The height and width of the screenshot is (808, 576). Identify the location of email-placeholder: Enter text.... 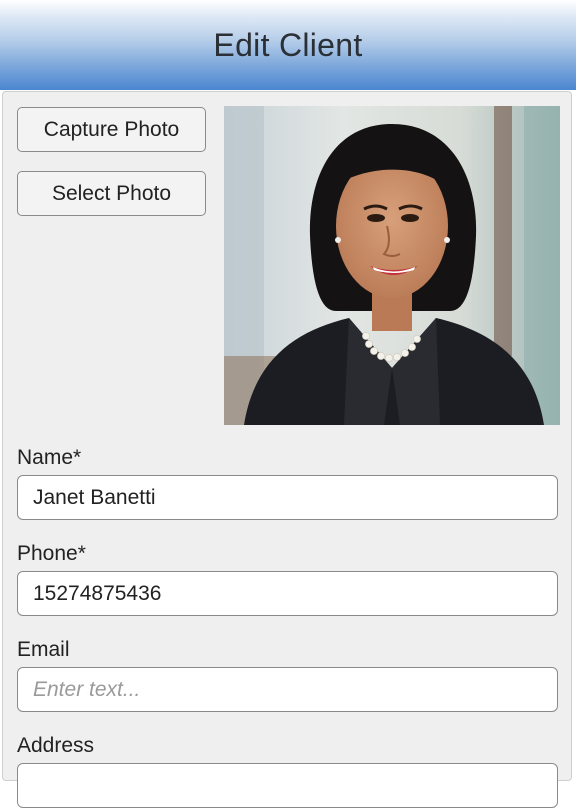
(87, 689).